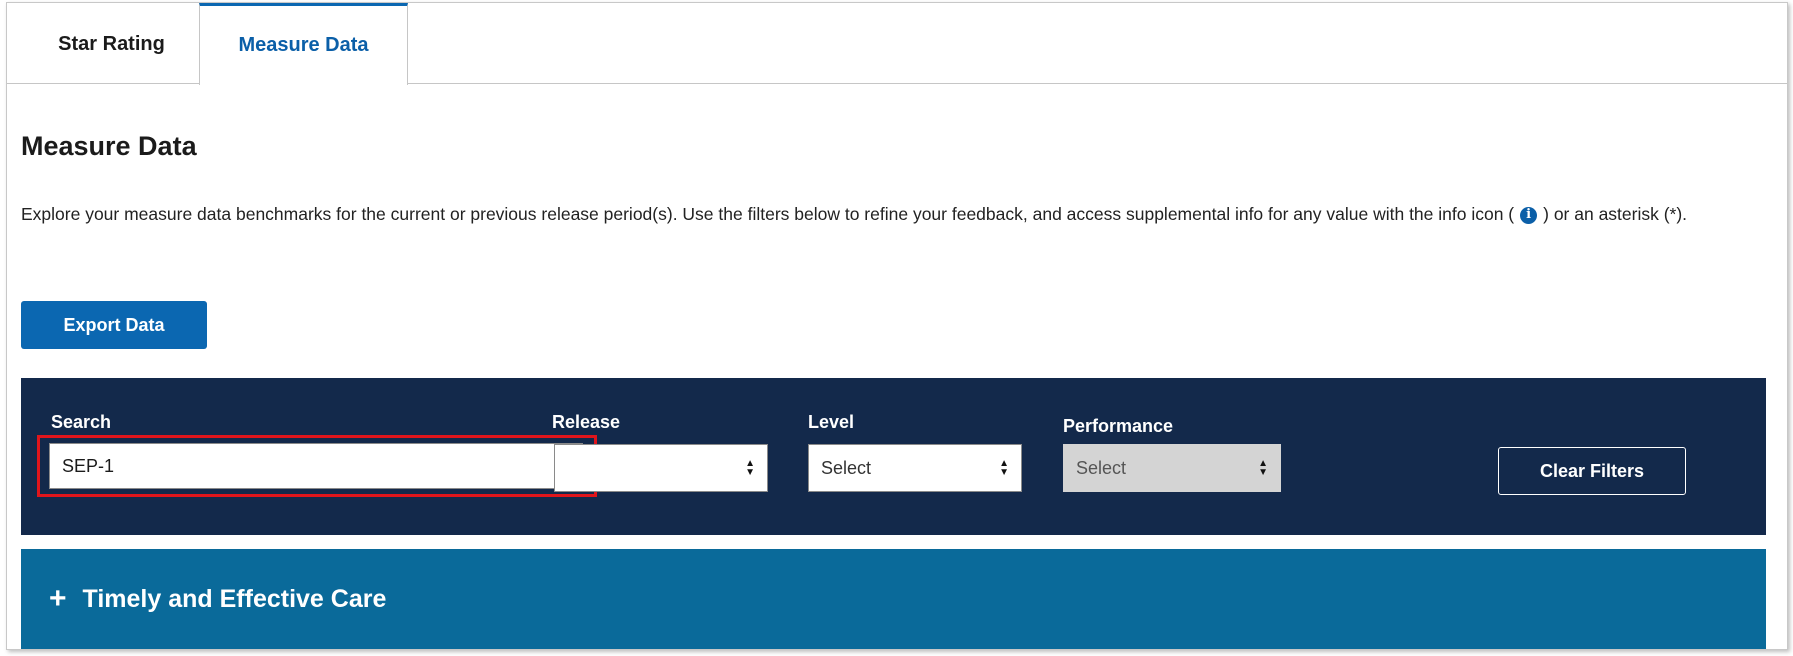 The image size is (1793, 656). Describe the element at coordinates (897, 44) in the screenshot. I see `tab-bar: Star Rating Measure Data` at that location.